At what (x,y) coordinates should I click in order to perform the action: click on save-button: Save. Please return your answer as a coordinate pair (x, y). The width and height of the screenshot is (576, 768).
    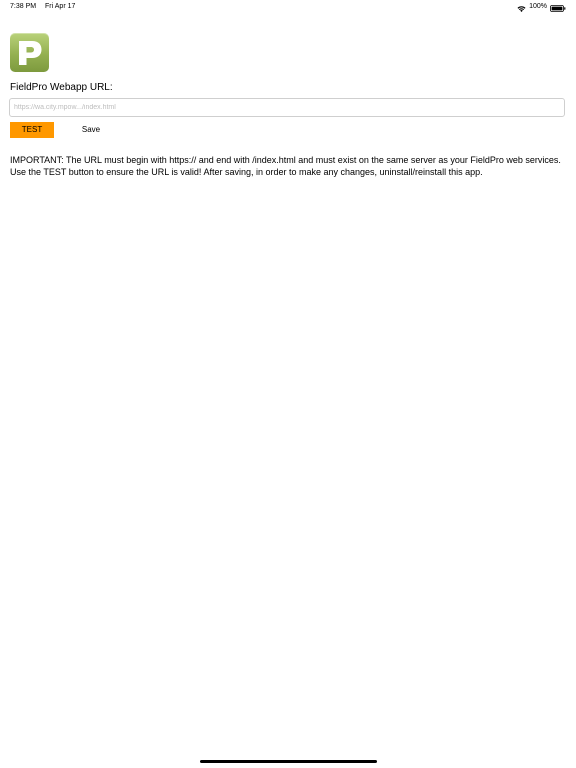
    Looking at the image, I should click on (91, 130).